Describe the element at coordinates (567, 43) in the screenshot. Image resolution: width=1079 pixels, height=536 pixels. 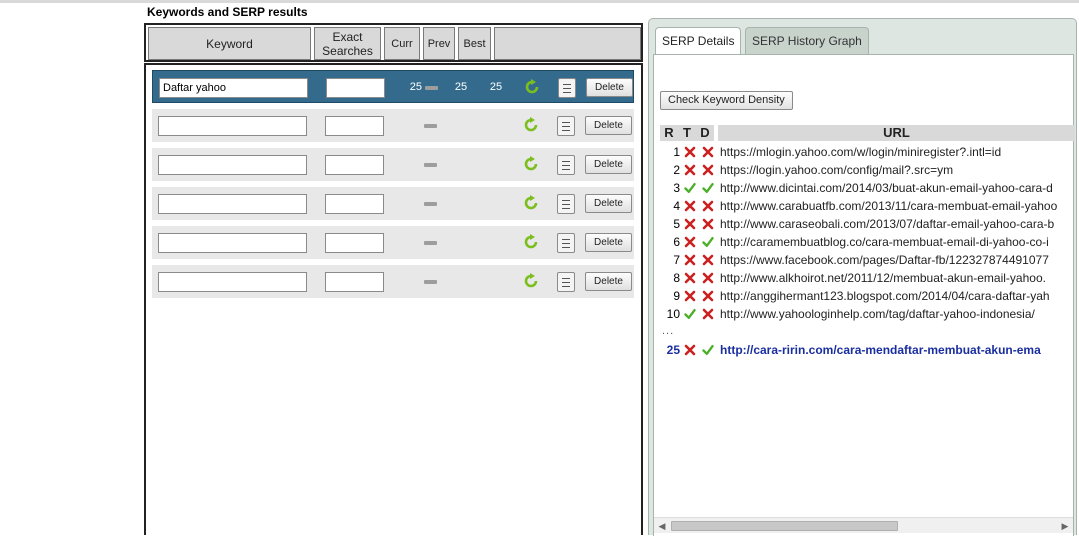
I see `header-actions` at that location.